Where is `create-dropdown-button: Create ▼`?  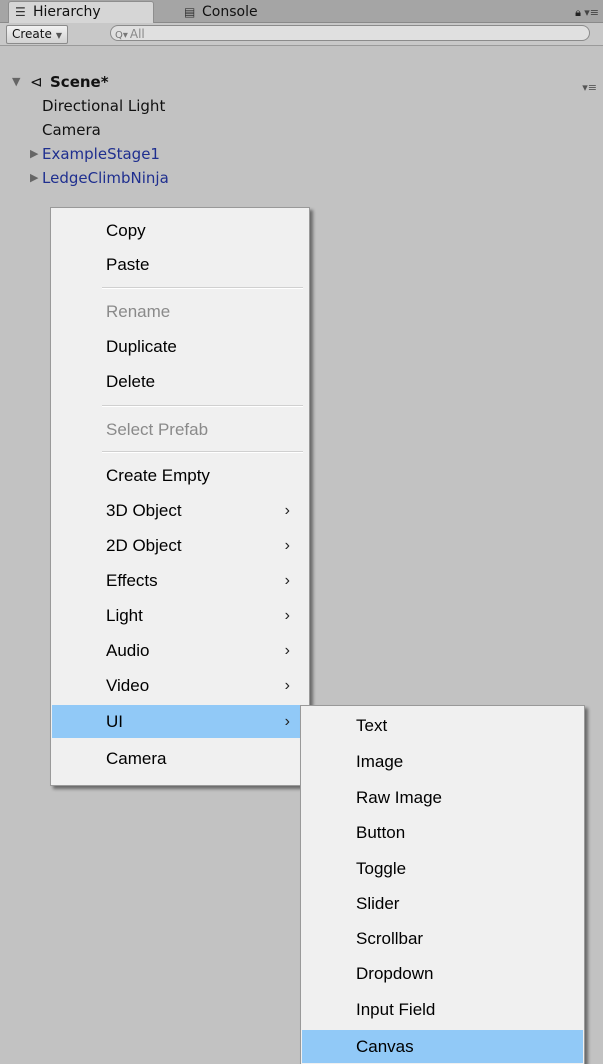
create-dropdown-button: Create ▼ is located at coordinates (37, 34).